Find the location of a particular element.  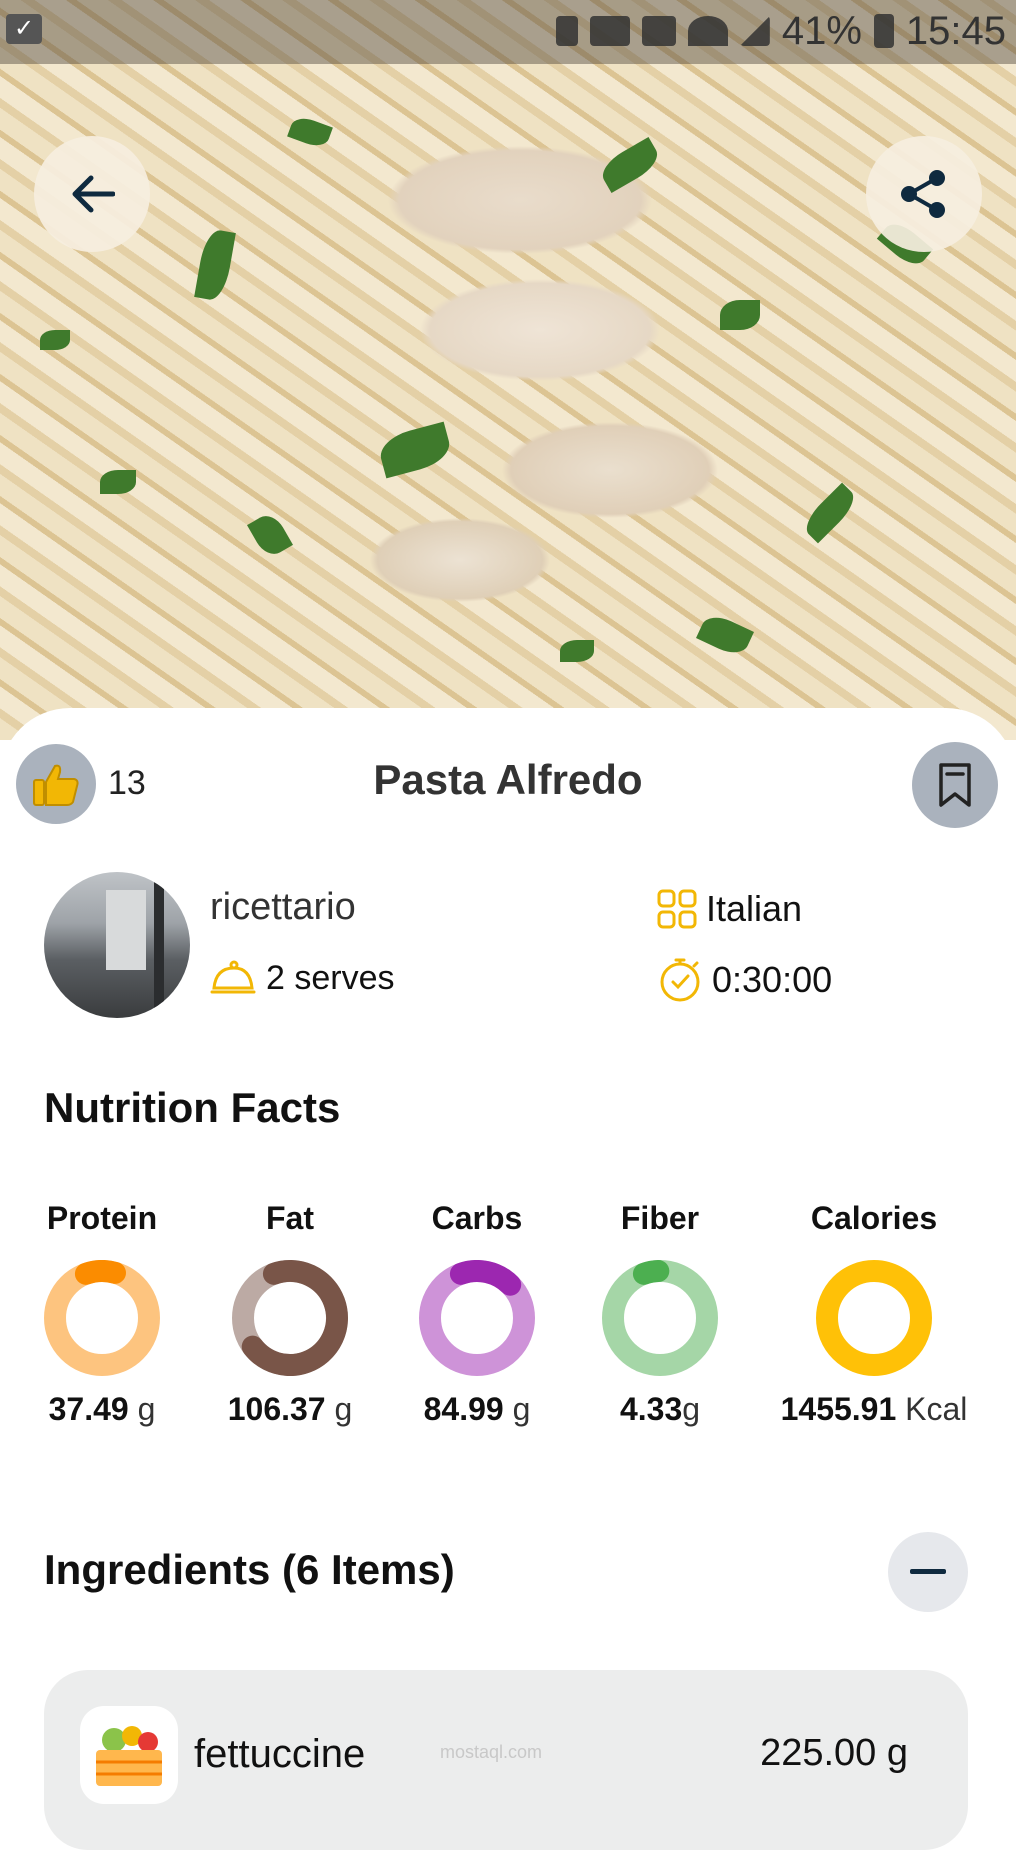

checkbox-notification-icon: ✓ is located at coordinates (24, 29).